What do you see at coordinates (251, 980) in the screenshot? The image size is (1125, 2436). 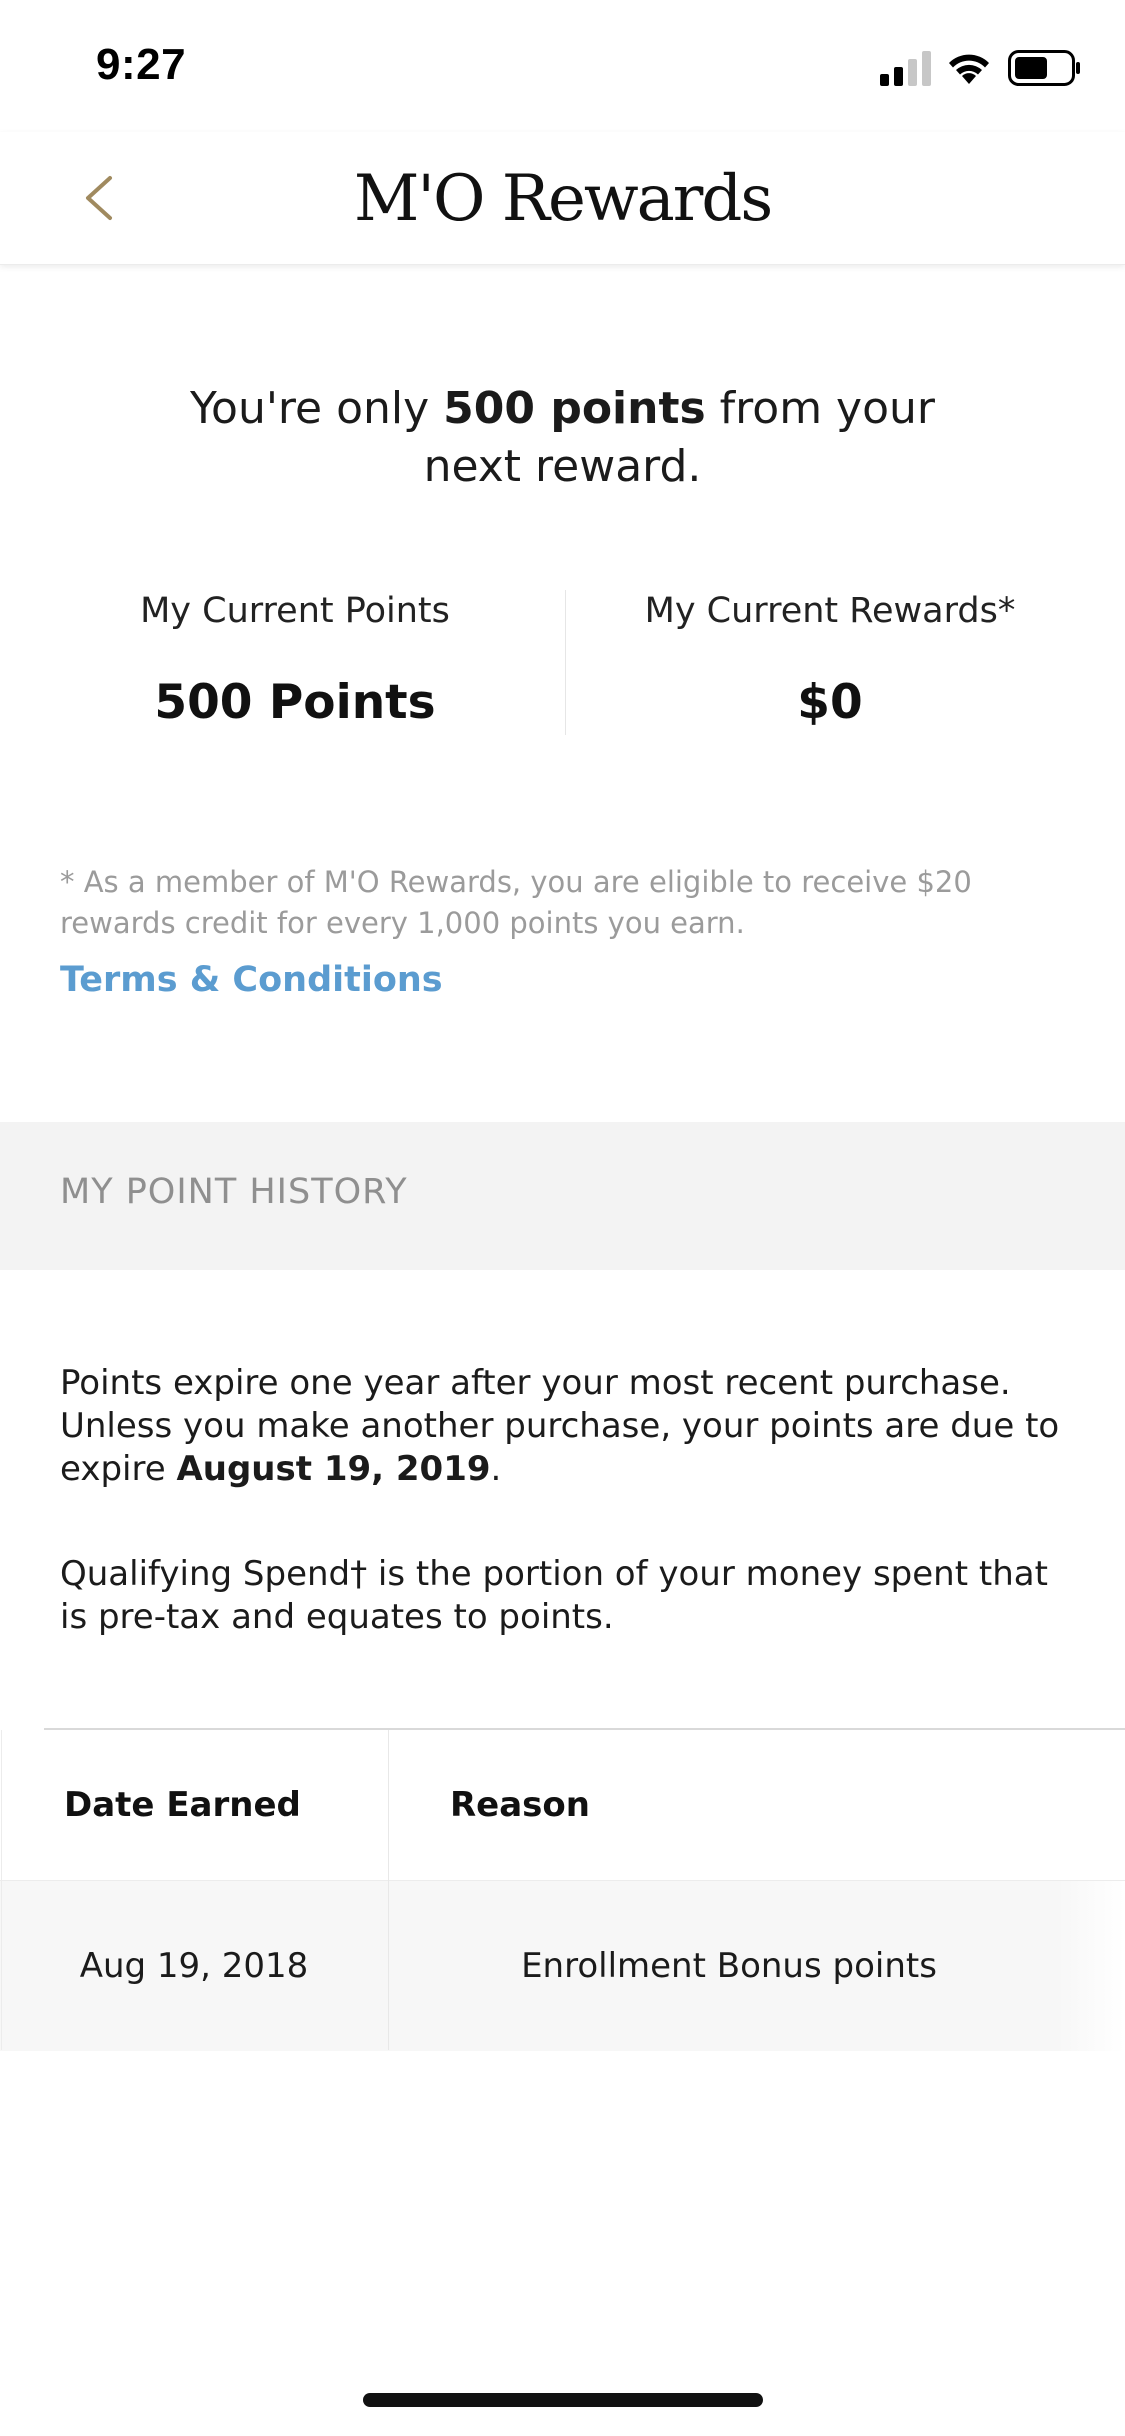 I see `terms-conditions-link: Terms & Conditions` at bounding box center [251, 980].